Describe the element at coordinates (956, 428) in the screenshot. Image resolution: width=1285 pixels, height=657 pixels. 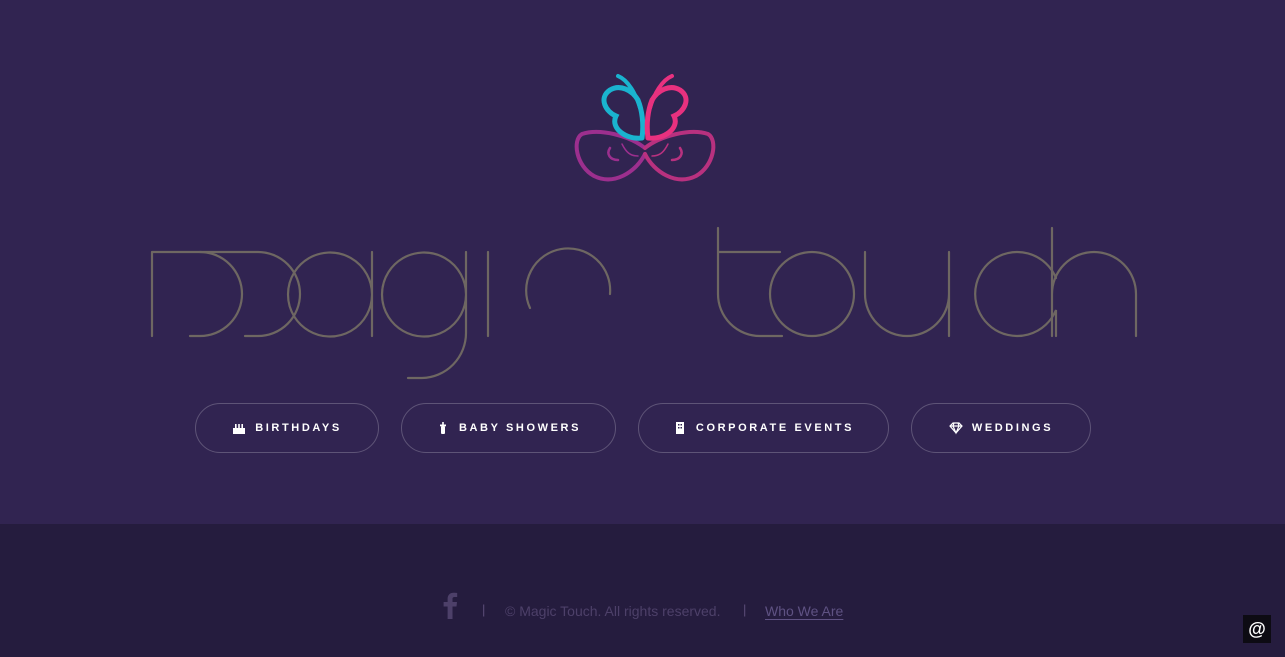
I see `diamond-icon` at that location.